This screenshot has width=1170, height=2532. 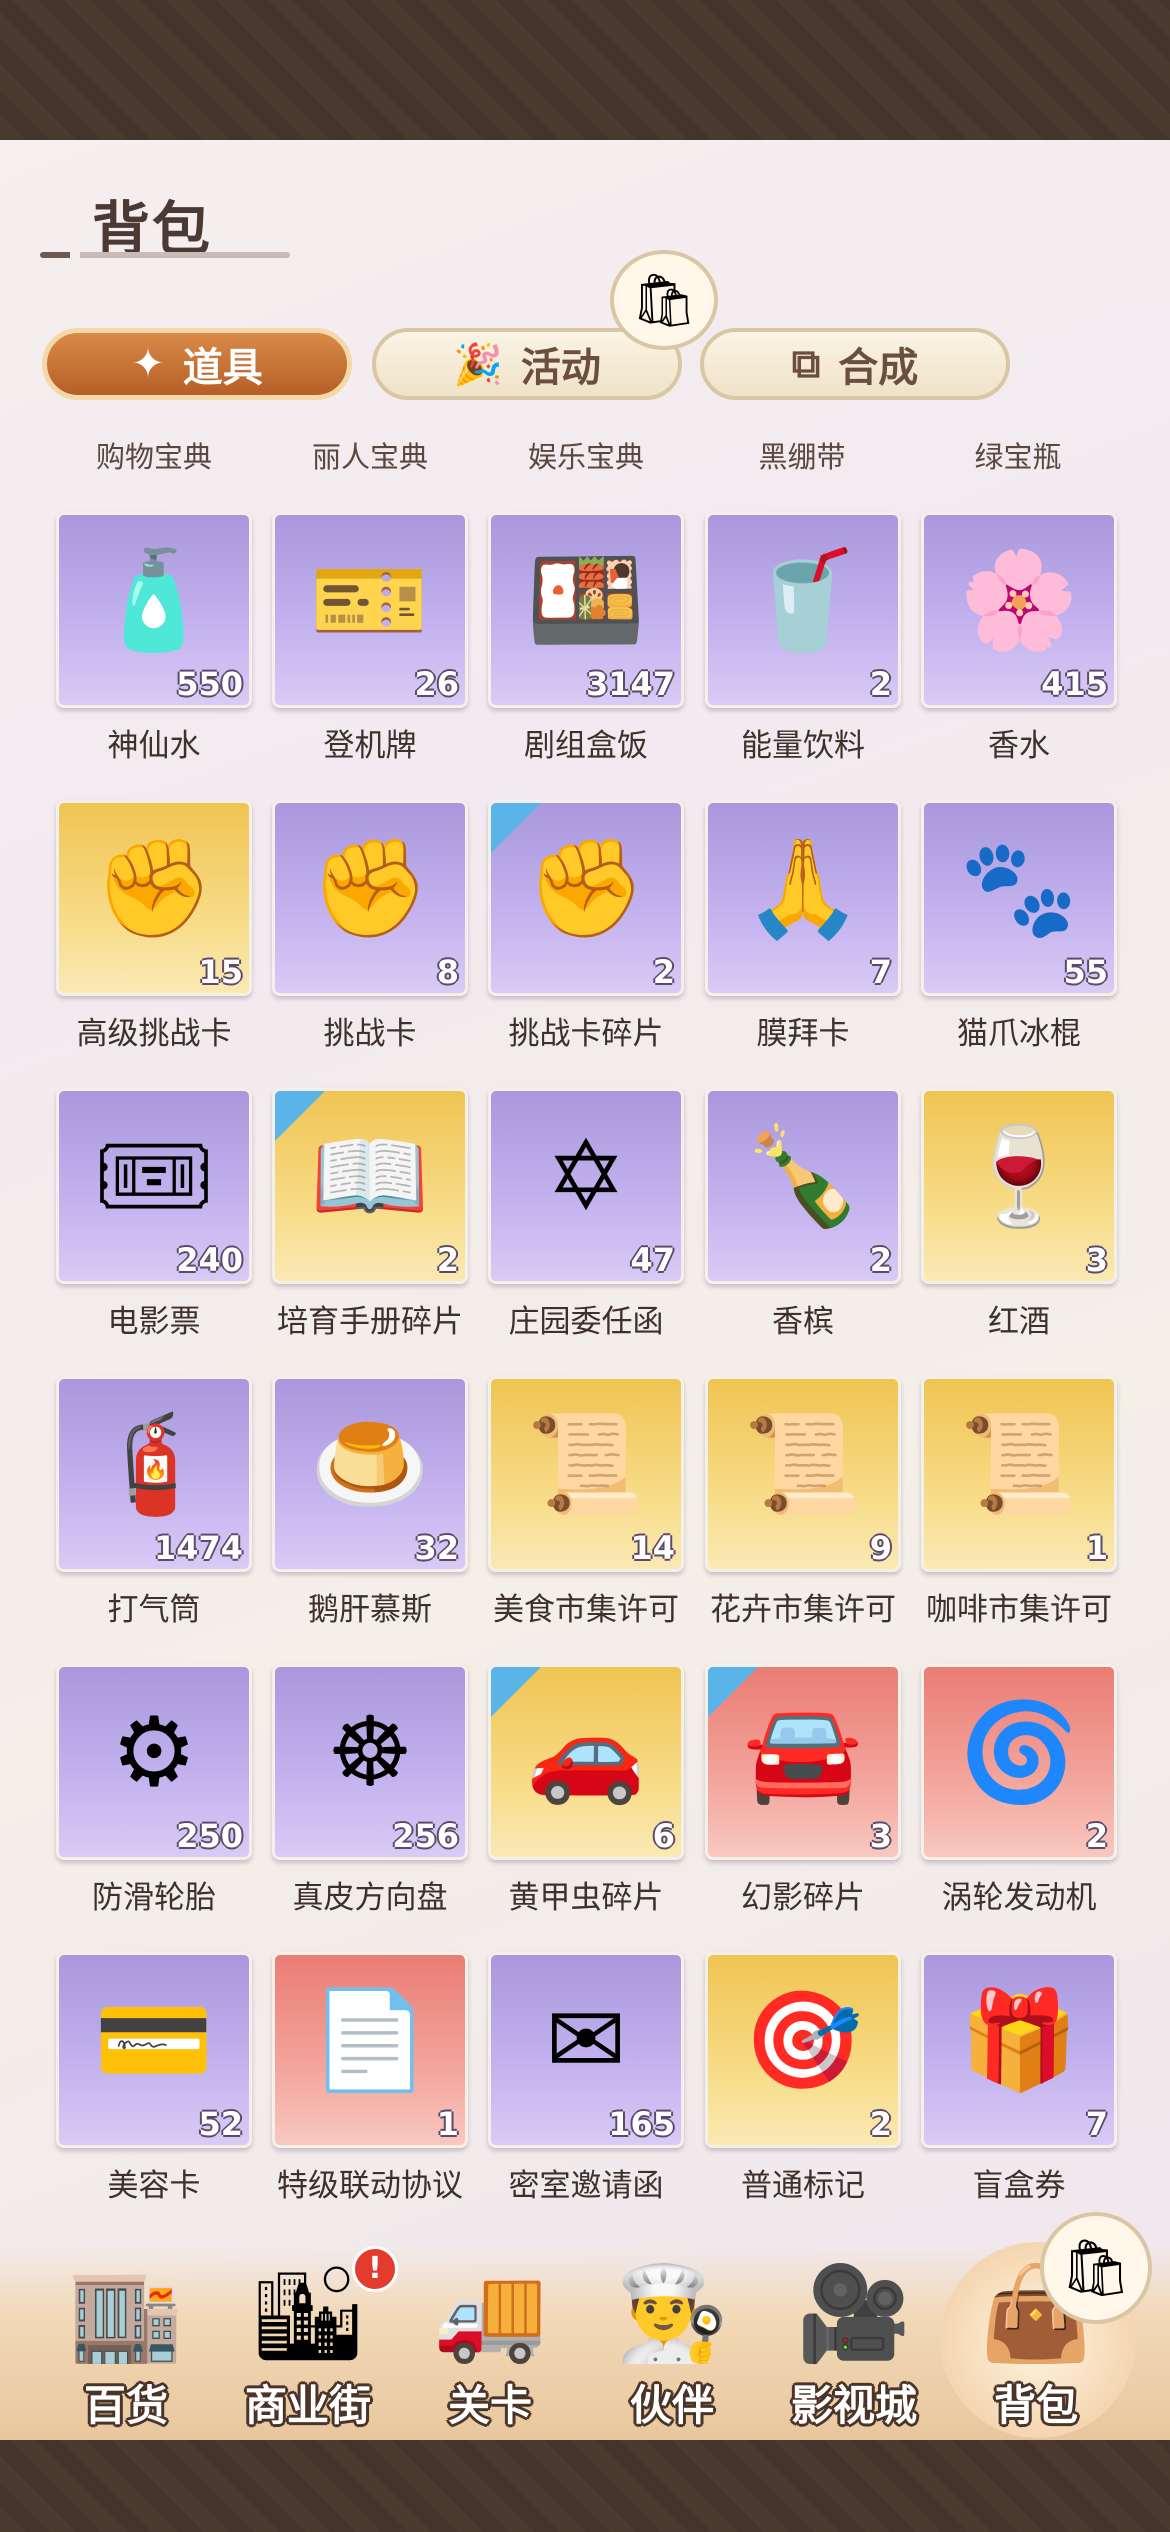 I want to click on item-count: 55, so click(x=1085, y=972).